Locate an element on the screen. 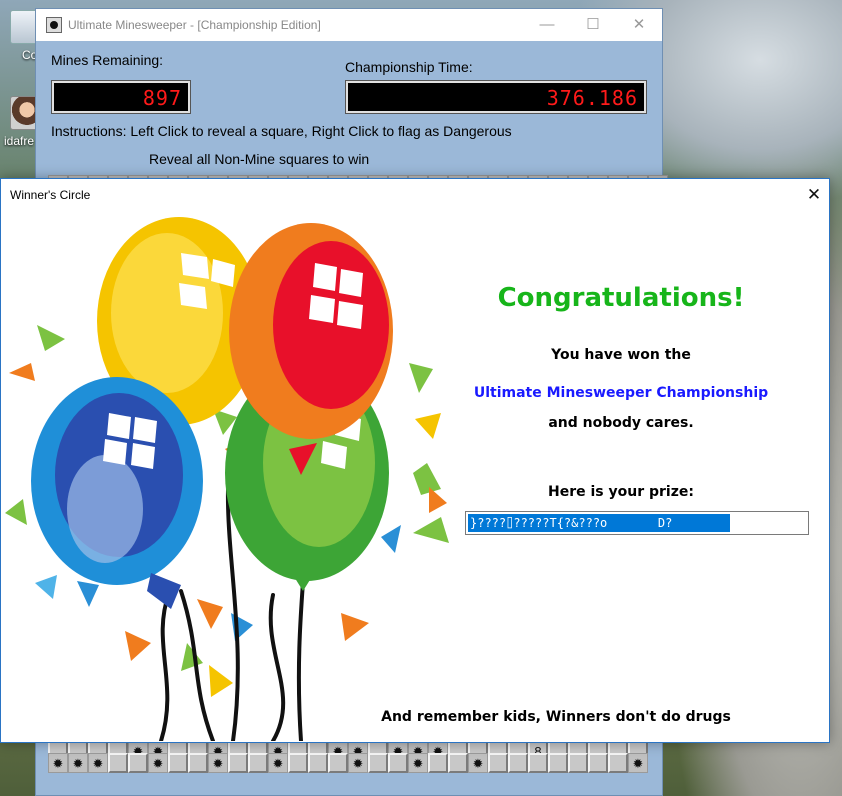 The height and width of the screenshot is (796, 842). championship-time-counter: 376.186 is located at coordinates (496, 97).